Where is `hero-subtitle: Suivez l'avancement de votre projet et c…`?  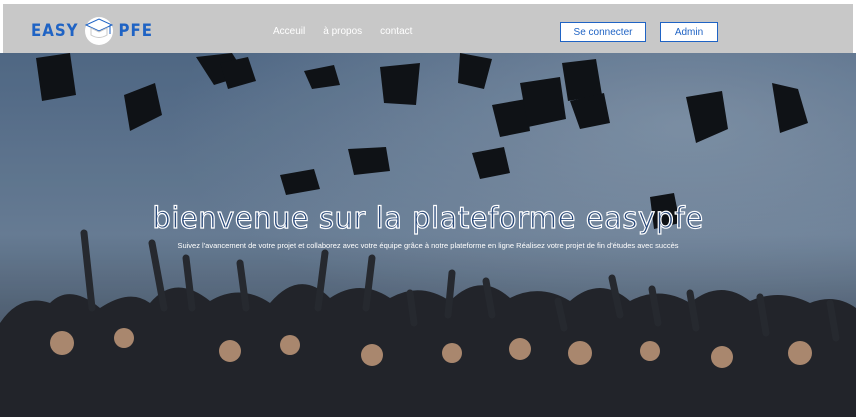 hero-subtitle: Suivez l'avancement de votre projet et c… is located at coordinates (428, 245).